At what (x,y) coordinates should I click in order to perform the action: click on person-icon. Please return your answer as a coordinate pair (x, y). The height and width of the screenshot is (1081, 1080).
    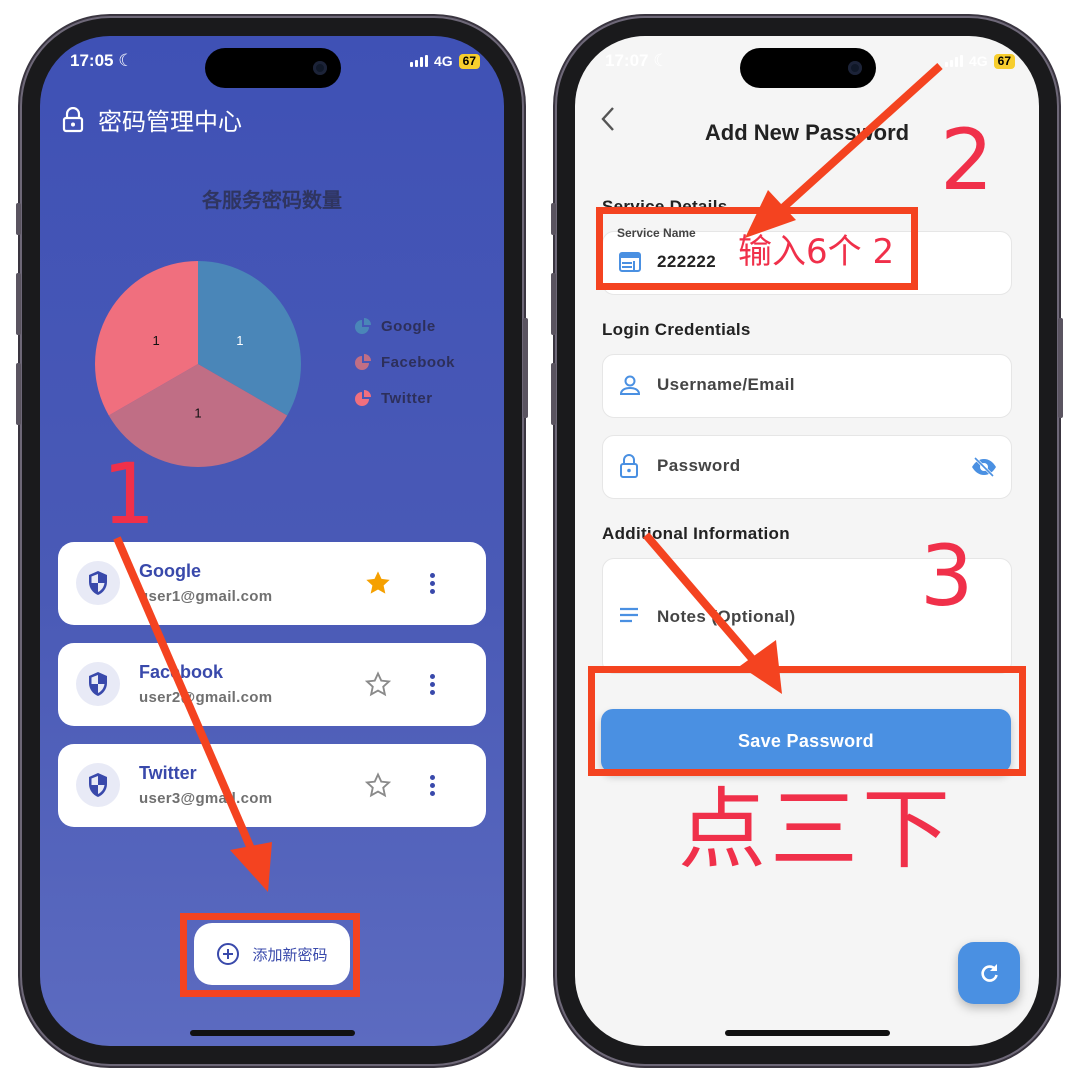
    Looking at the image, I should click on (630, 385).